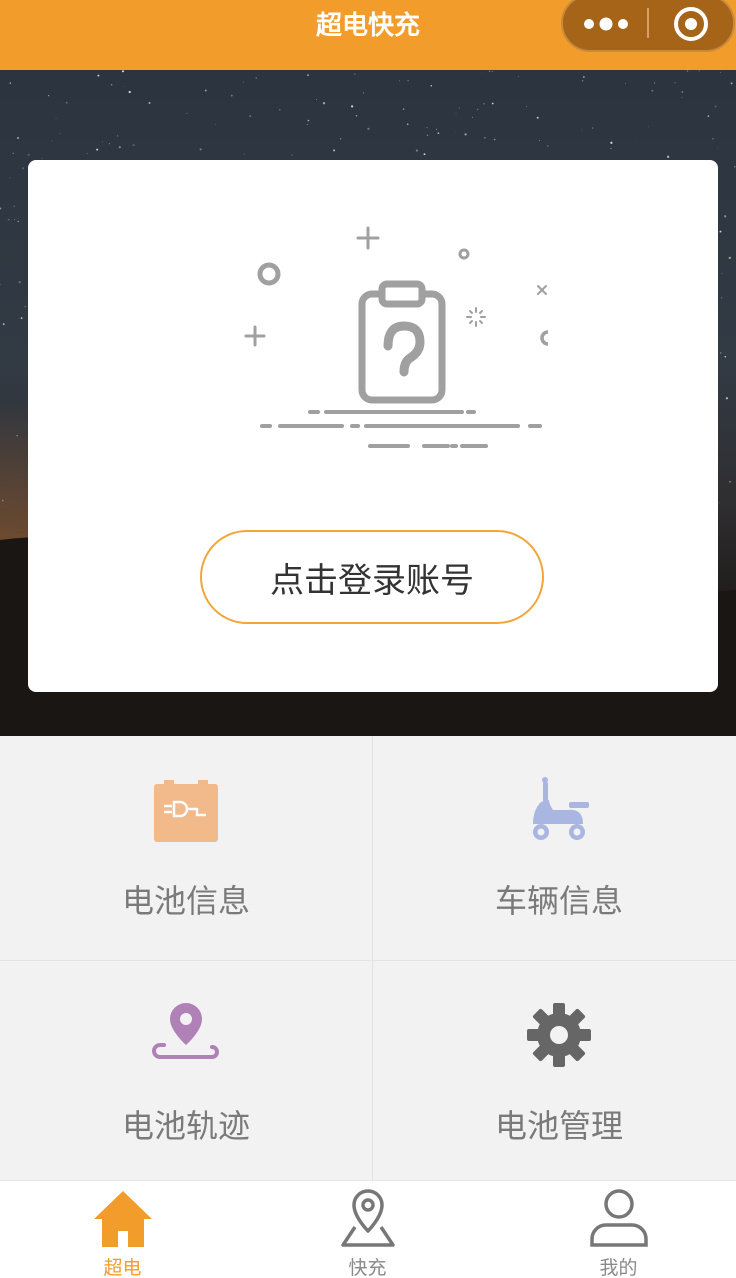 Image resolution: width=736 pixels, height=1278 pixels. I want to click on login-button: 点击登录账号, so click(372, 577).